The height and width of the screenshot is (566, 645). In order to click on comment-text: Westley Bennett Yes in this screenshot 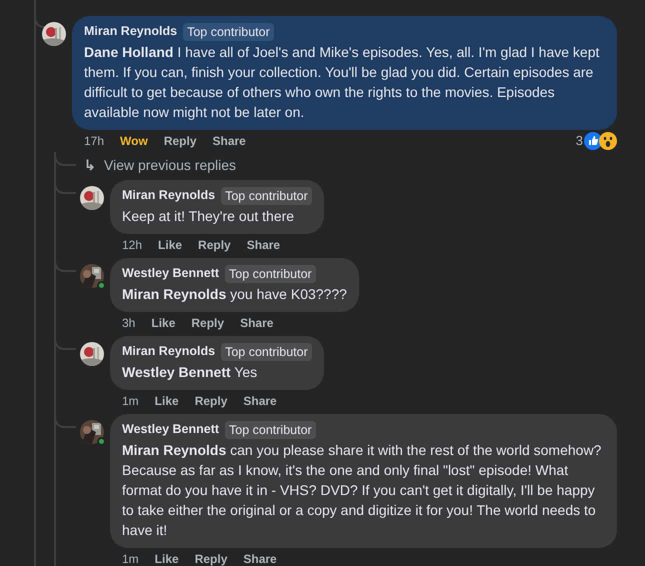, I will do `click(190, 372)`.